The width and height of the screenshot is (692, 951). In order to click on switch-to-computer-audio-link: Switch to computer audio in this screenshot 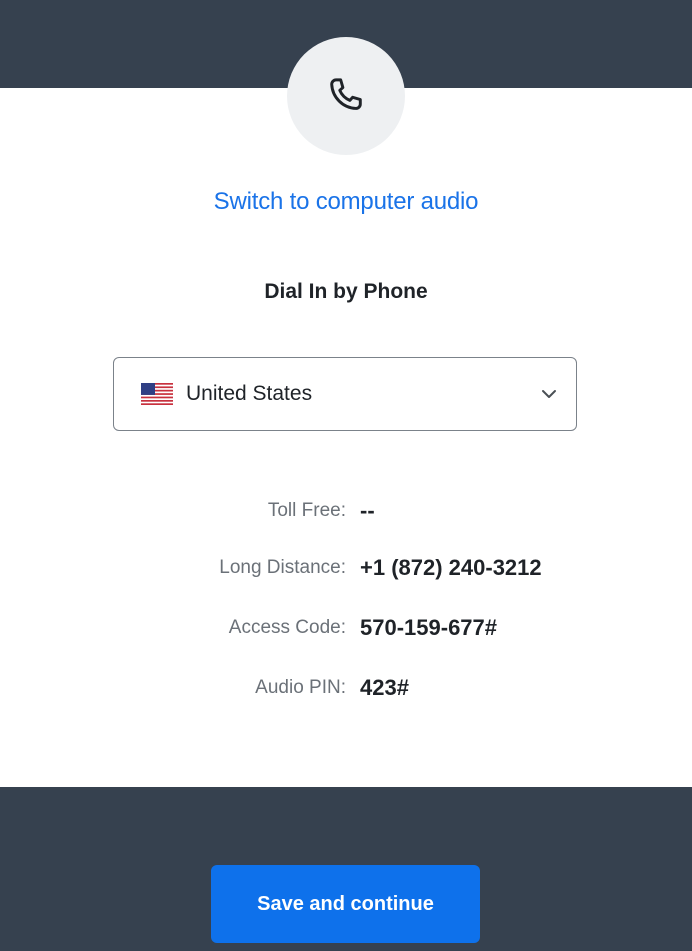, I will do `click(346, 202)`.